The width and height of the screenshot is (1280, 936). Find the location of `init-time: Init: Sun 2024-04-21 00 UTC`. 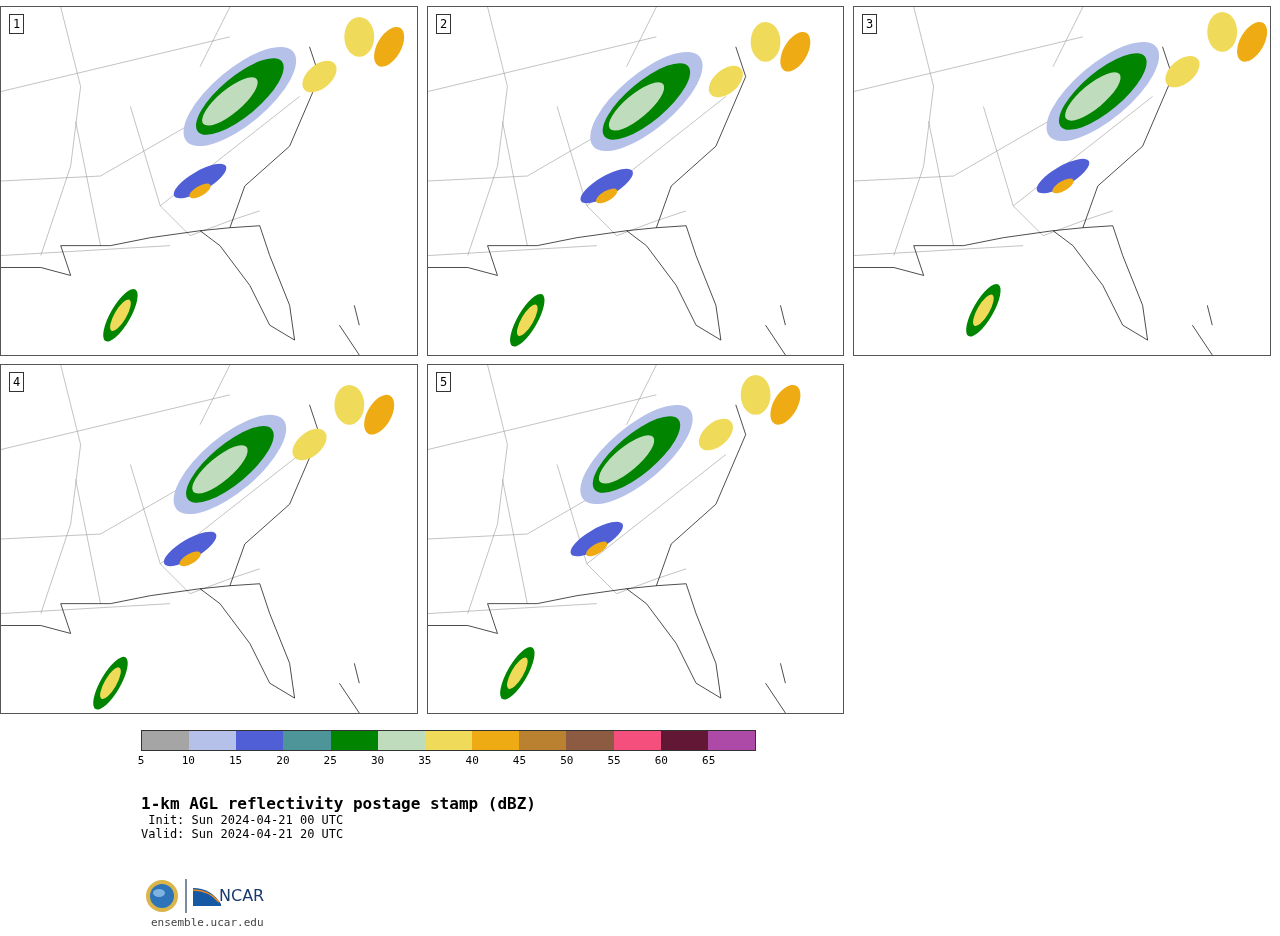

init-time: Init: Sun 2024-04-21 00 UTC is located at coordinates (246, 820).